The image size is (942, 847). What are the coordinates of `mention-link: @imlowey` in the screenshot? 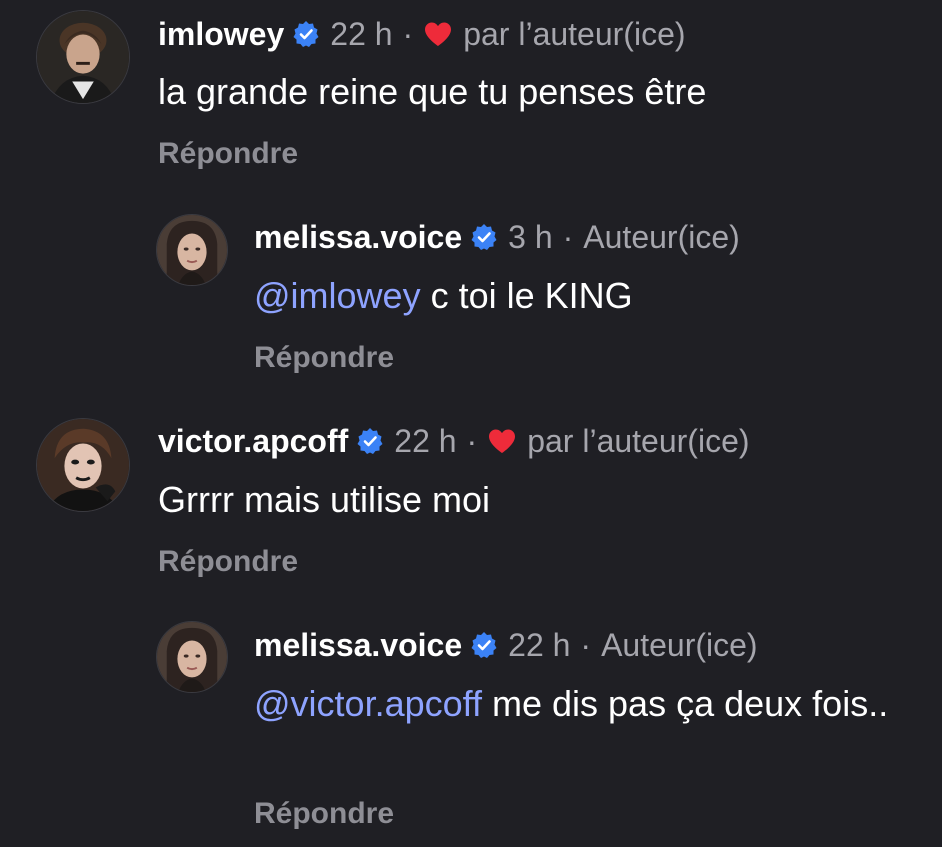 It's located at (337, 295).